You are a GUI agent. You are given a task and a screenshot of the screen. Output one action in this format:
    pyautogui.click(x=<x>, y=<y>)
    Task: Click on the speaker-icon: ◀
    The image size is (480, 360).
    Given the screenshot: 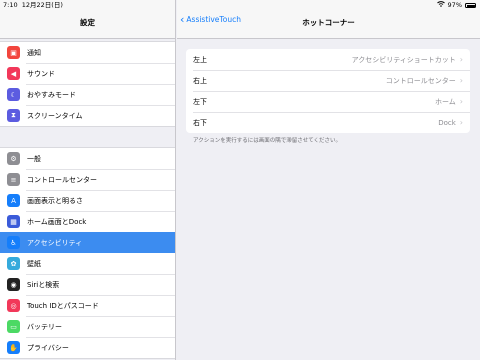 What is the action you would take?
    pyautogui.click(x=13, y=73)
    